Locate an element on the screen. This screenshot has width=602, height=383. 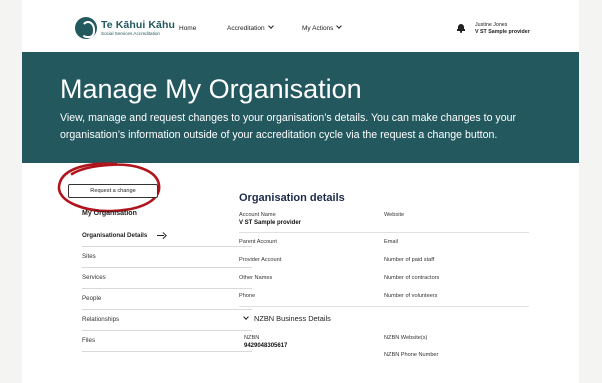
email-label: Email is located at coordinates (391, 242).